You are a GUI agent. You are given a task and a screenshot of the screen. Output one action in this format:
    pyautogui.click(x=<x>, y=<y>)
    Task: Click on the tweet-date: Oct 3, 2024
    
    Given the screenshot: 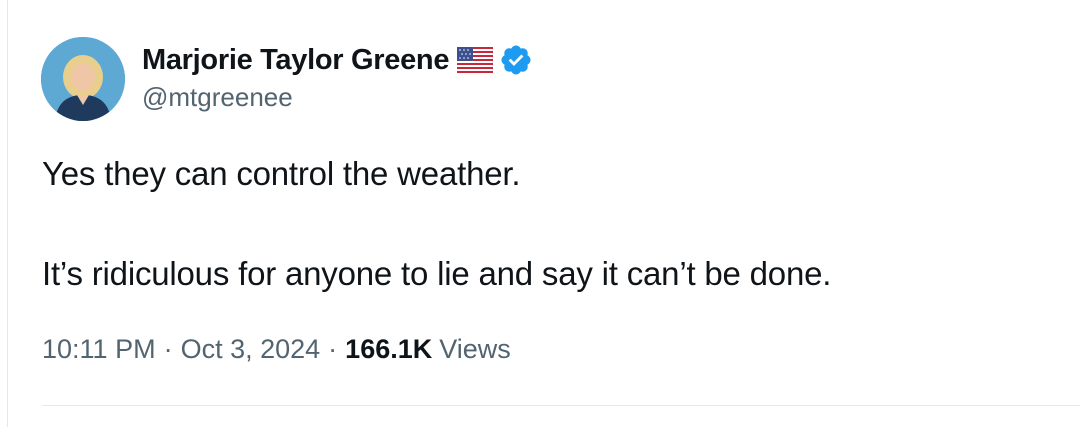 What is the action you would take?
    pyautogui.click(x=251, y=349)
    